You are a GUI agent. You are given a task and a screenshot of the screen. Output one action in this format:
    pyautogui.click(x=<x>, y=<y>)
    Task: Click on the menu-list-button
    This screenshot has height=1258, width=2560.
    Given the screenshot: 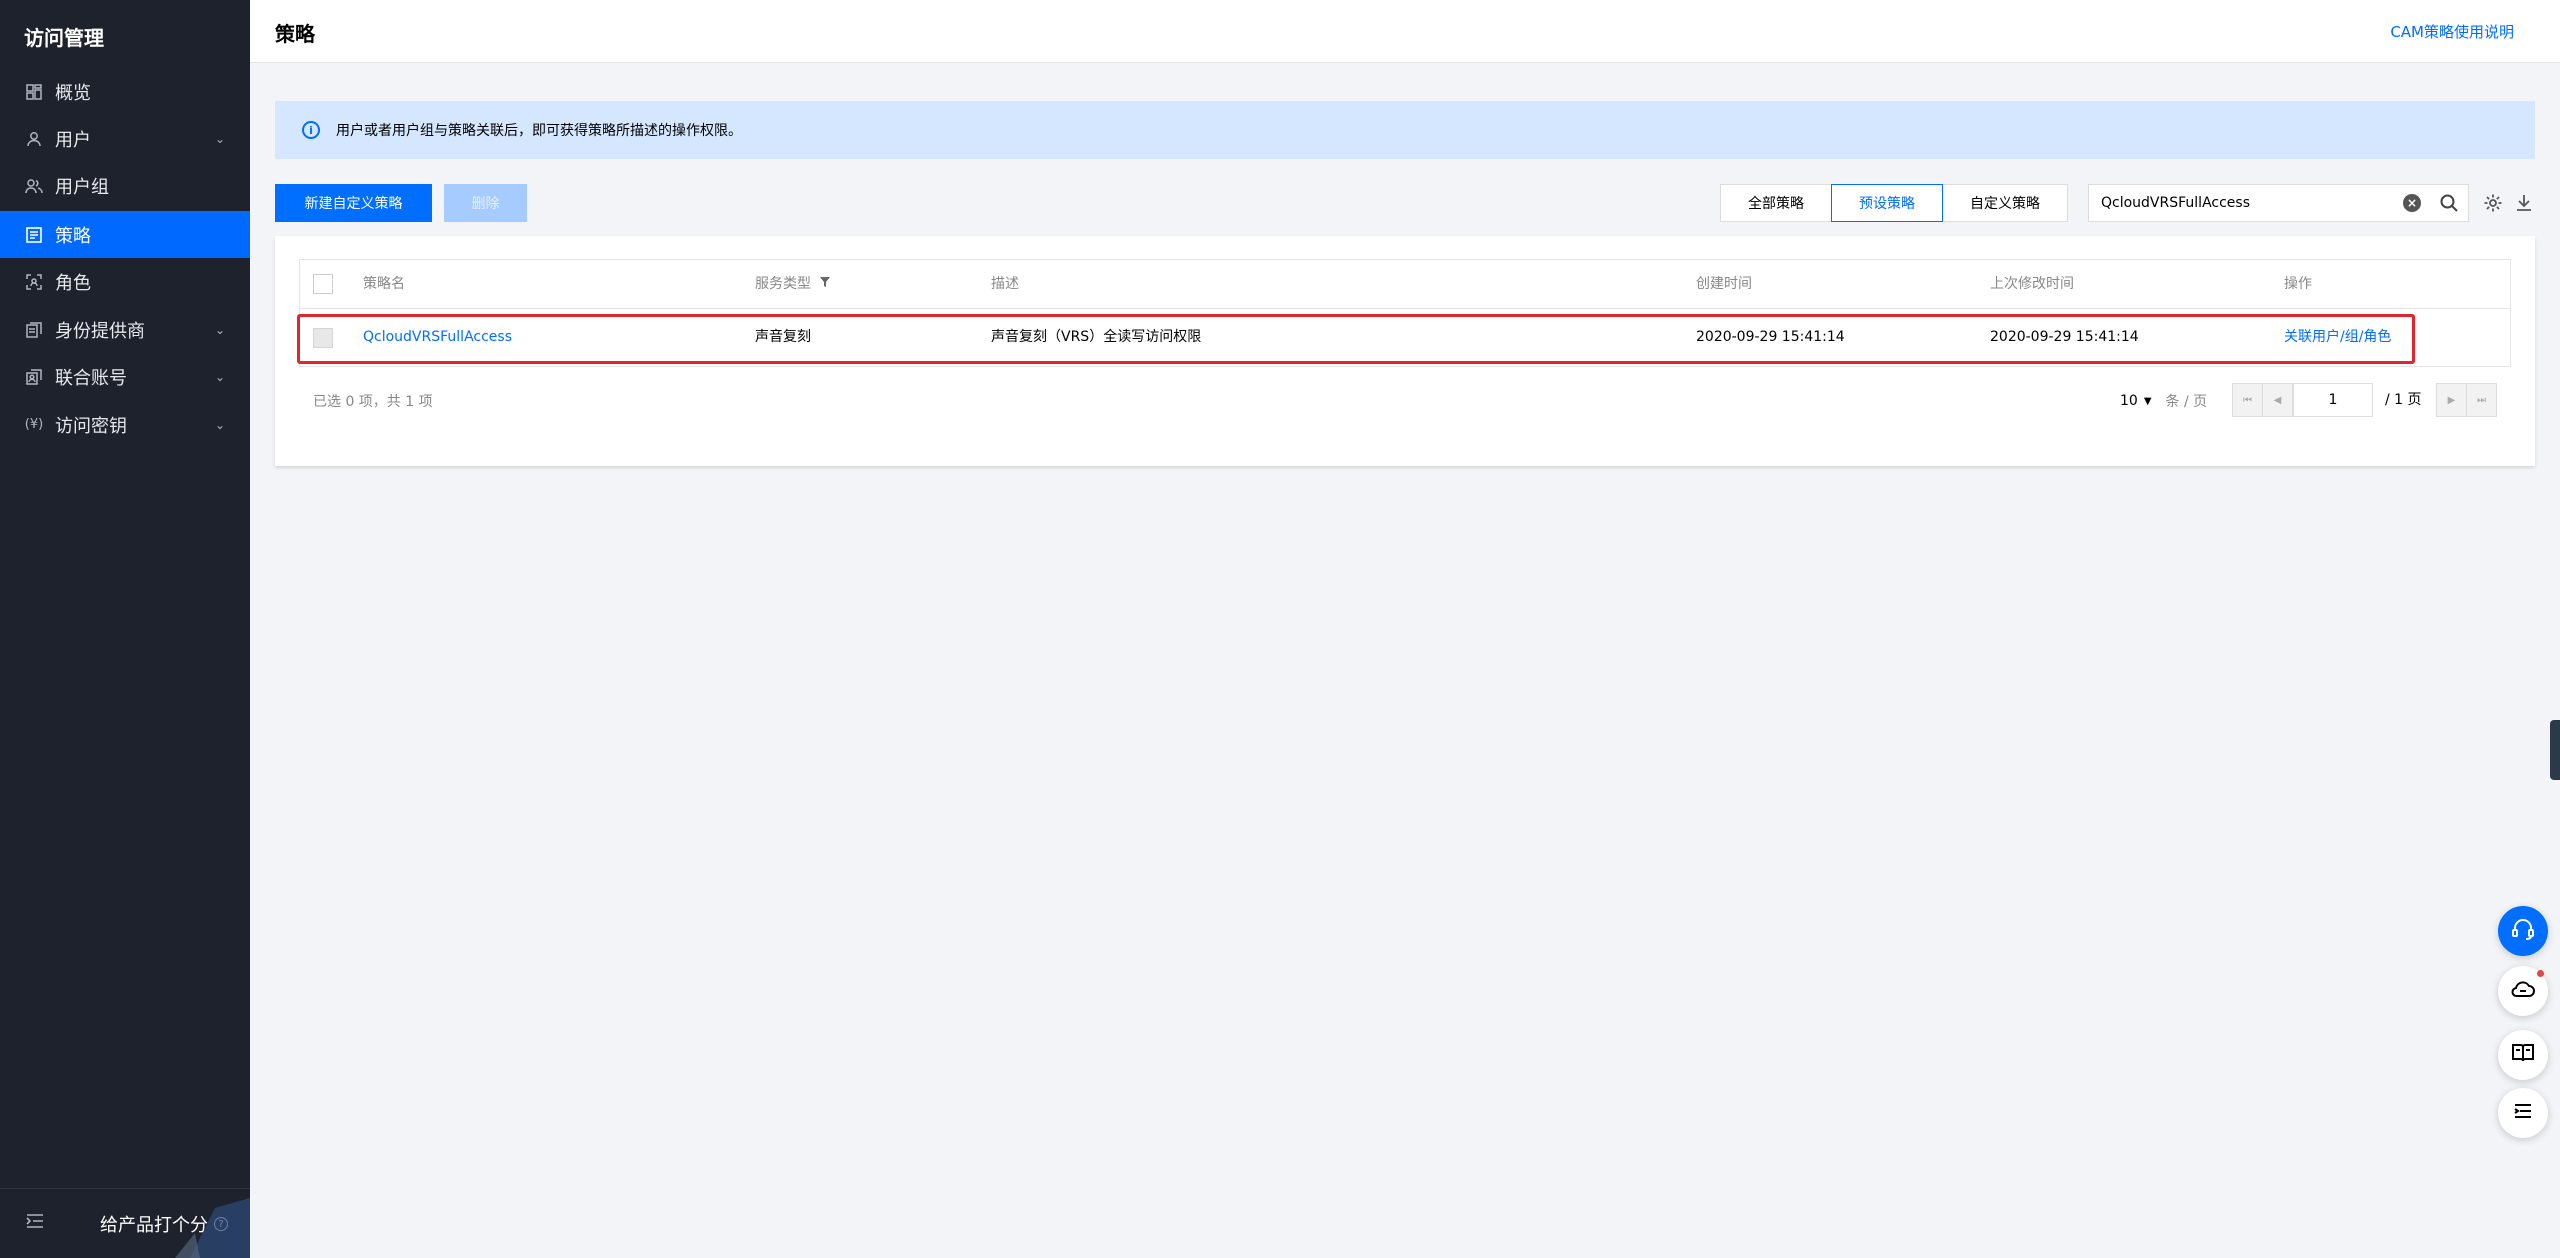 What is the action you would take?
    pyautogui.click(x=2523, y=1113)
    